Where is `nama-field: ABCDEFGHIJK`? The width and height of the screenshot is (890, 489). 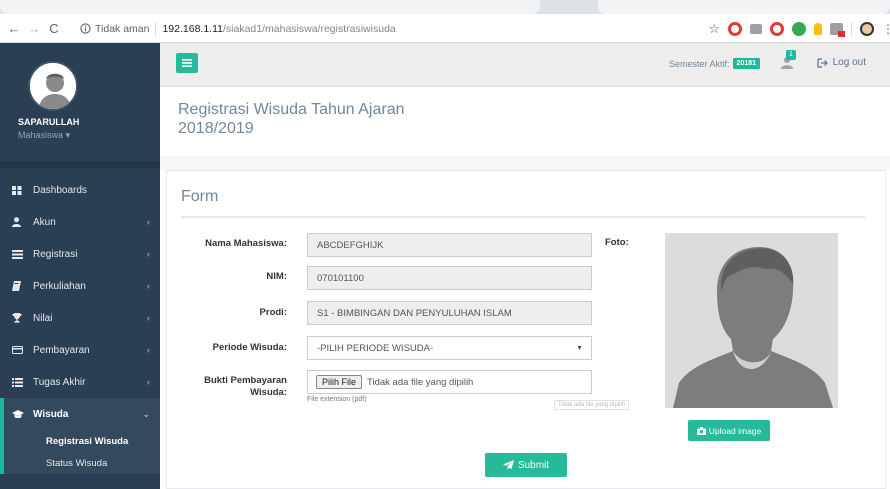 nama-field: ABCDEFGHIJK is located at coordinates (449, 245).